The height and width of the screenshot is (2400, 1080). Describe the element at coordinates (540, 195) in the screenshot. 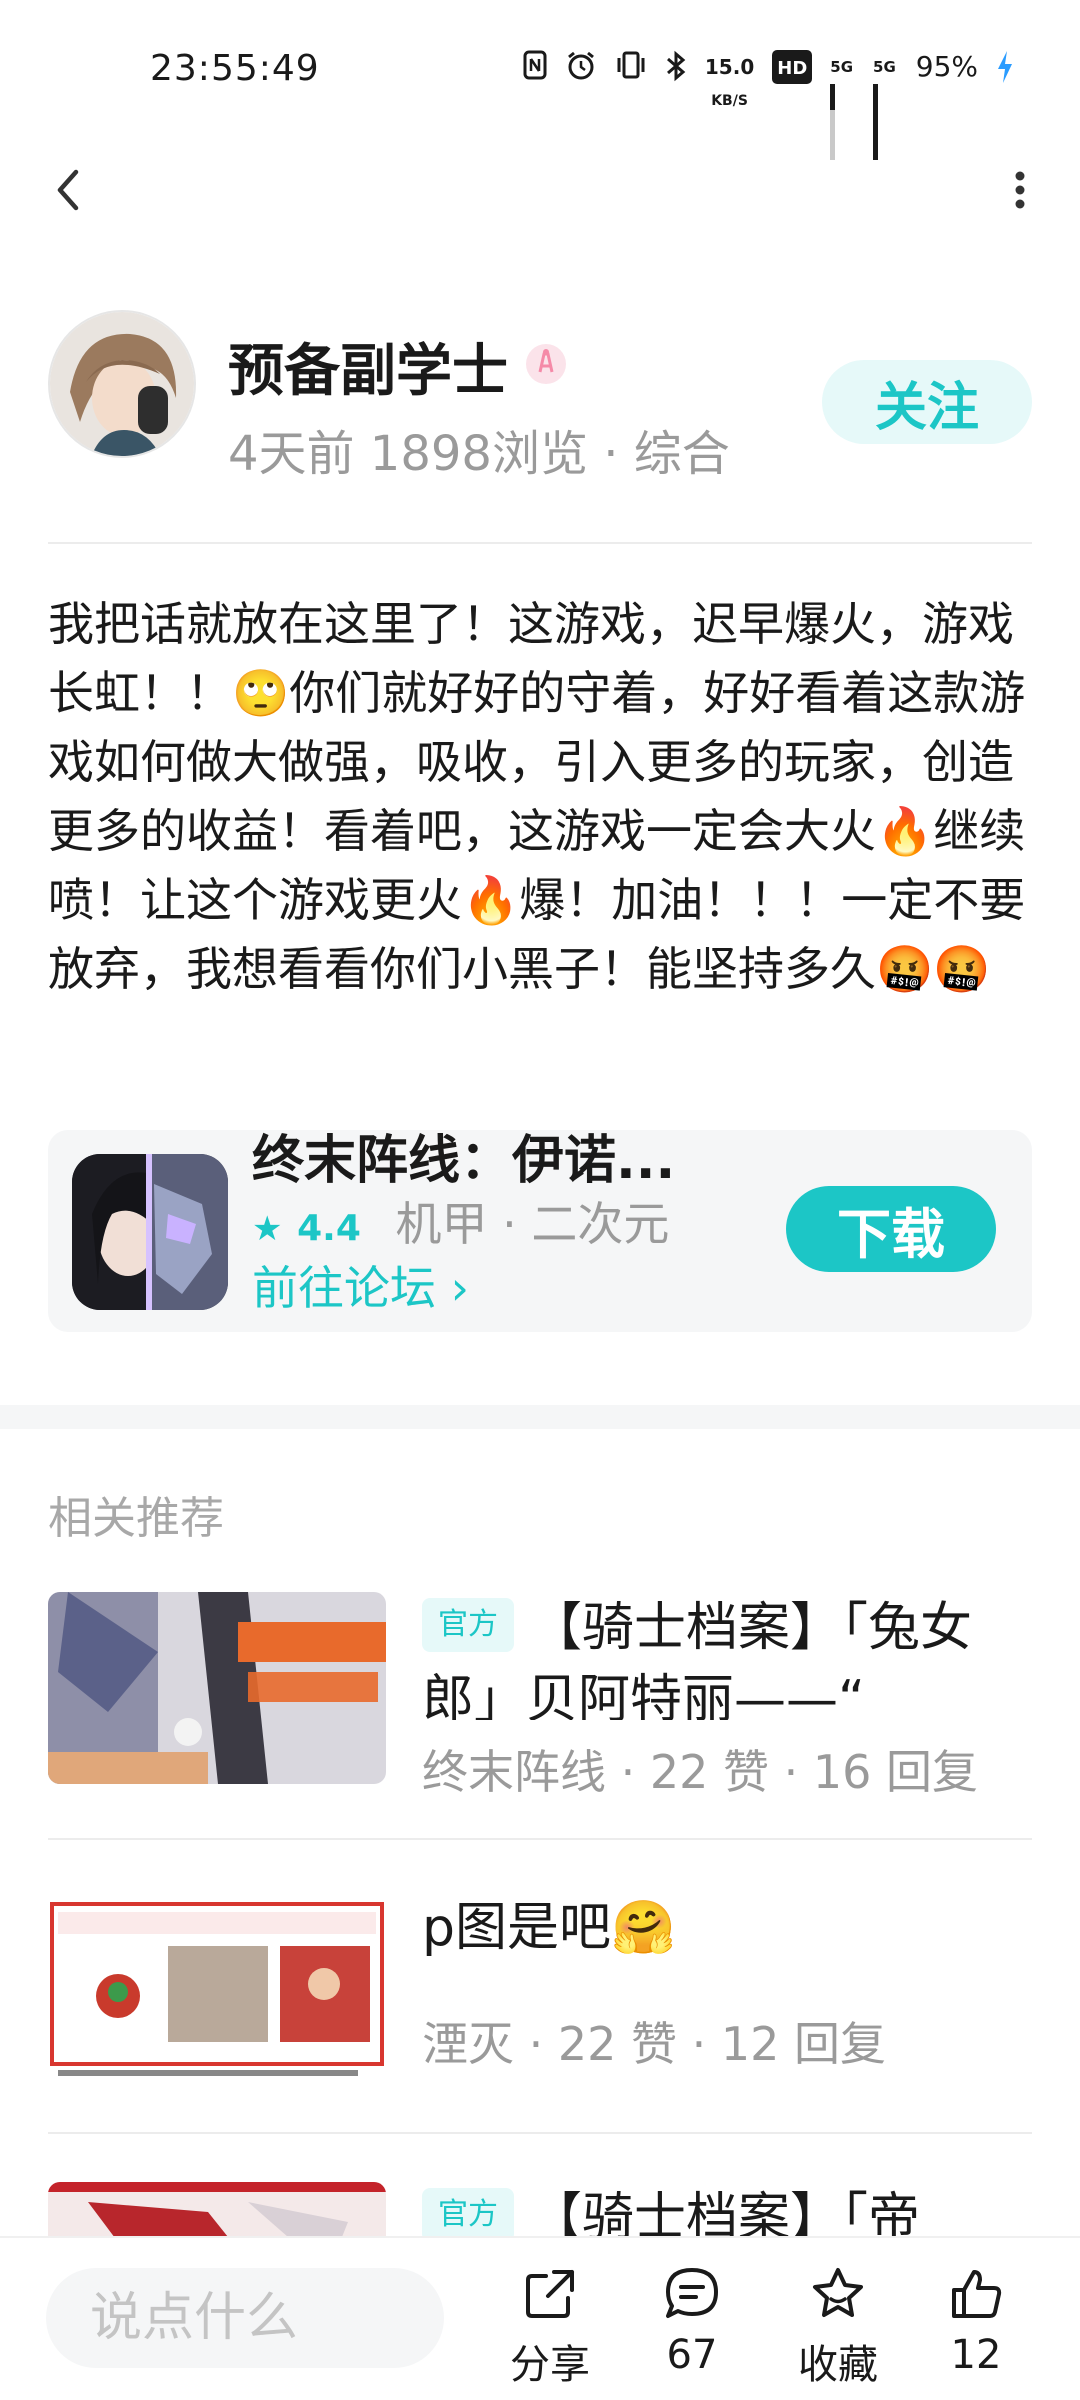

I see `top-nav` at that location.